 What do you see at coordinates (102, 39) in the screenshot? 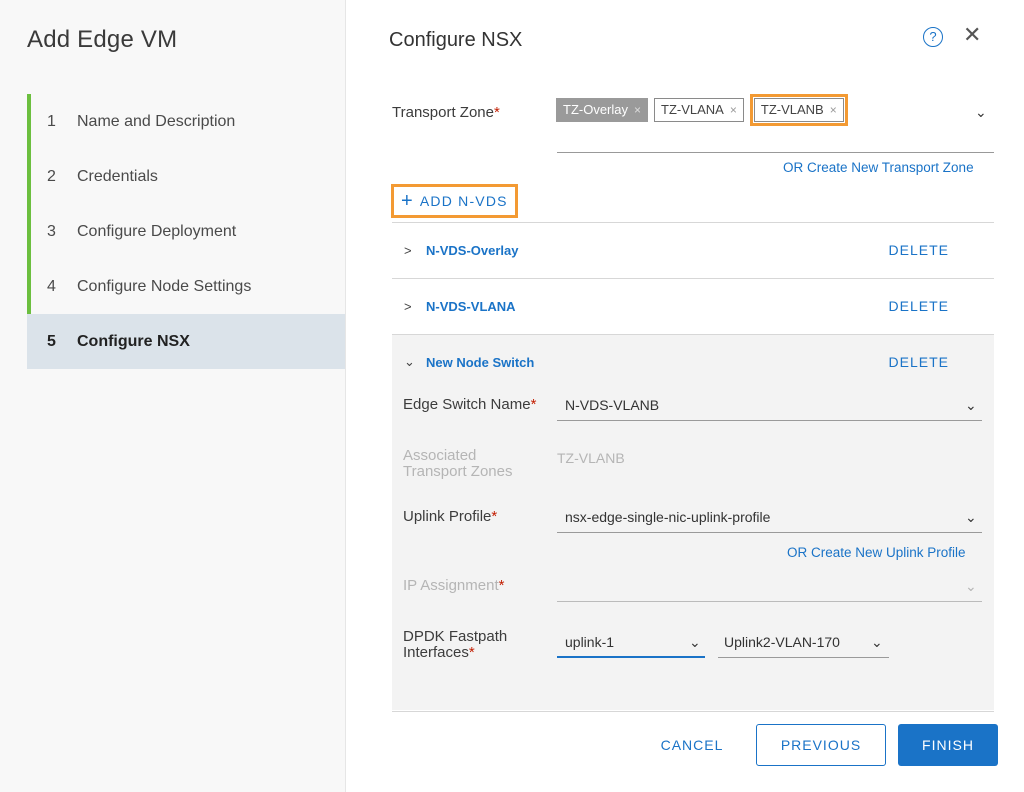
I see `wizard-title: Add Edge VM` at bounding box center [102, 39].